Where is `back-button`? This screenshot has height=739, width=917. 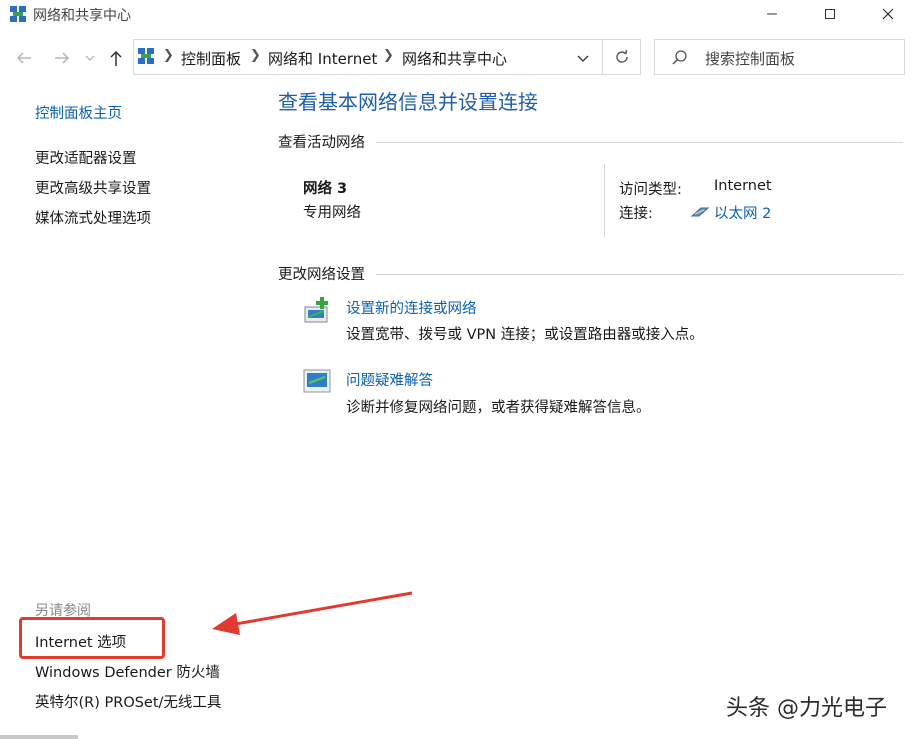 back-button is located at coordinates (24, 58).